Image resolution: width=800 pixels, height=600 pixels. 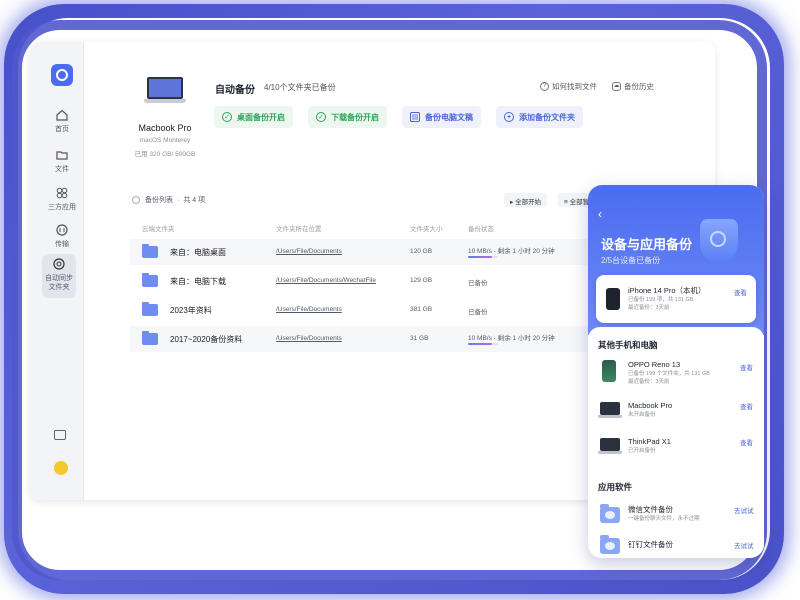 What do you see at coordinates (509, 117) in the screenshot?
I see `plus-icon: +` at bounding box center [509, 117].